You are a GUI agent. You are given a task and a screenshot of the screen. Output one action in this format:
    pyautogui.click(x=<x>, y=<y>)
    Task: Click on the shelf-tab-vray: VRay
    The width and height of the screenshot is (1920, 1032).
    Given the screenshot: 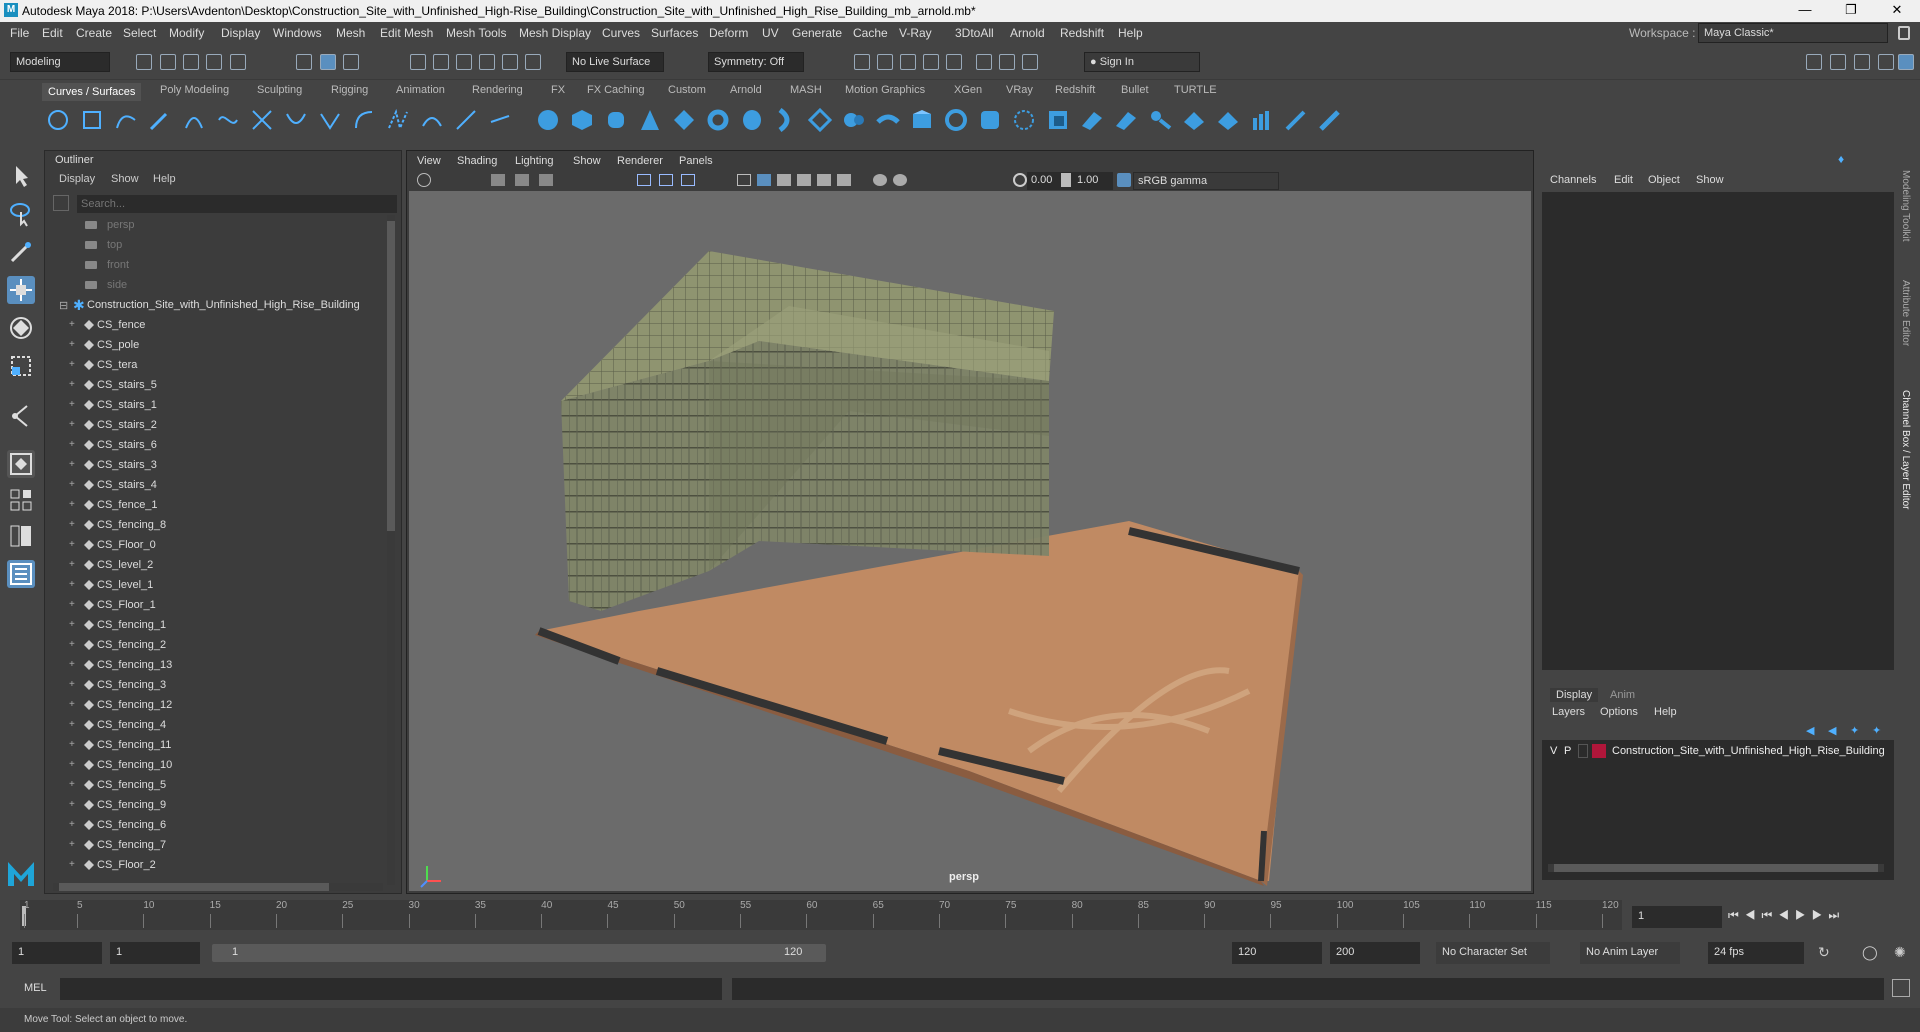 What is the action you would take?
    pyautogui.click(x=1019, y=90)
    